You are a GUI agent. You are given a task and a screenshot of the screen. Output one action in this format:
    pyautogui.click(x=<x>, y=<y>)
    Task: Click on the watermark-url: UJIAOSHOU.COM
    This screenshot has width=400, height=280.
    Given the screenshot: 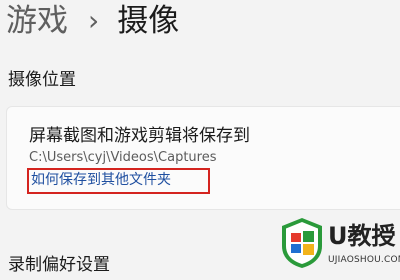 What is the action you would take?
    pyautogui.click(x=364, y=260)
    